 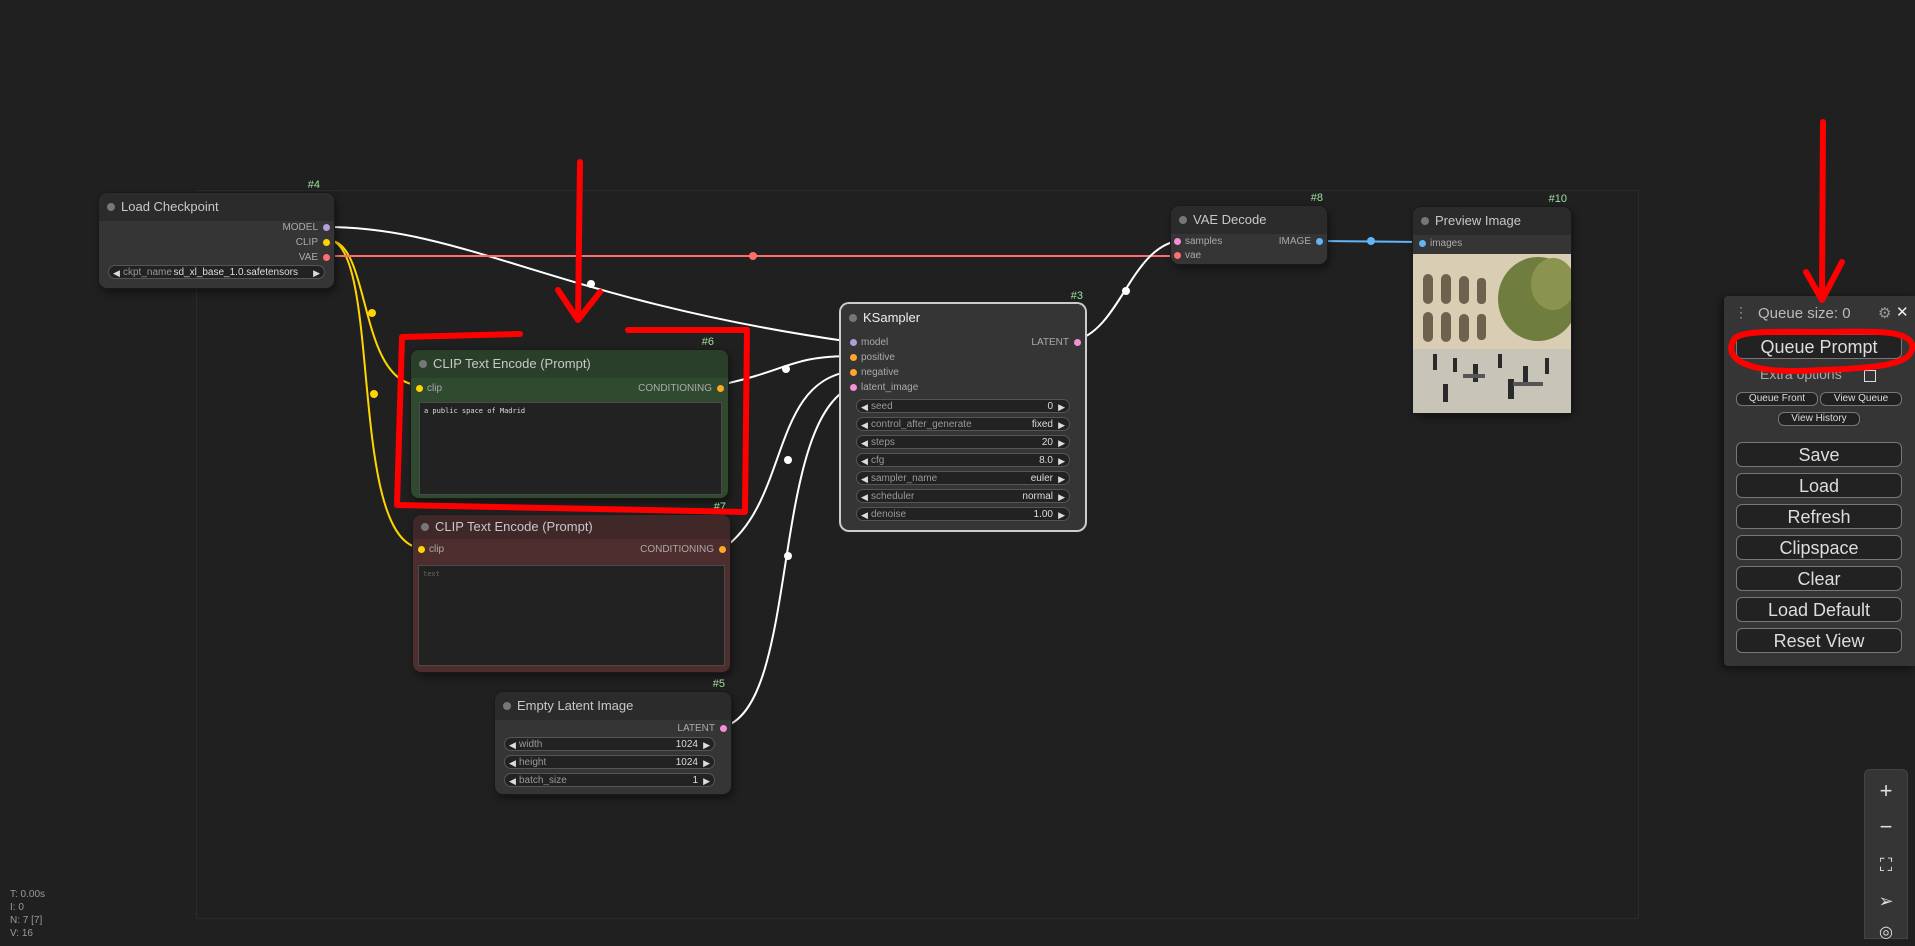 I want to click on output-clip: CLIP, so click(x=313, y=243).